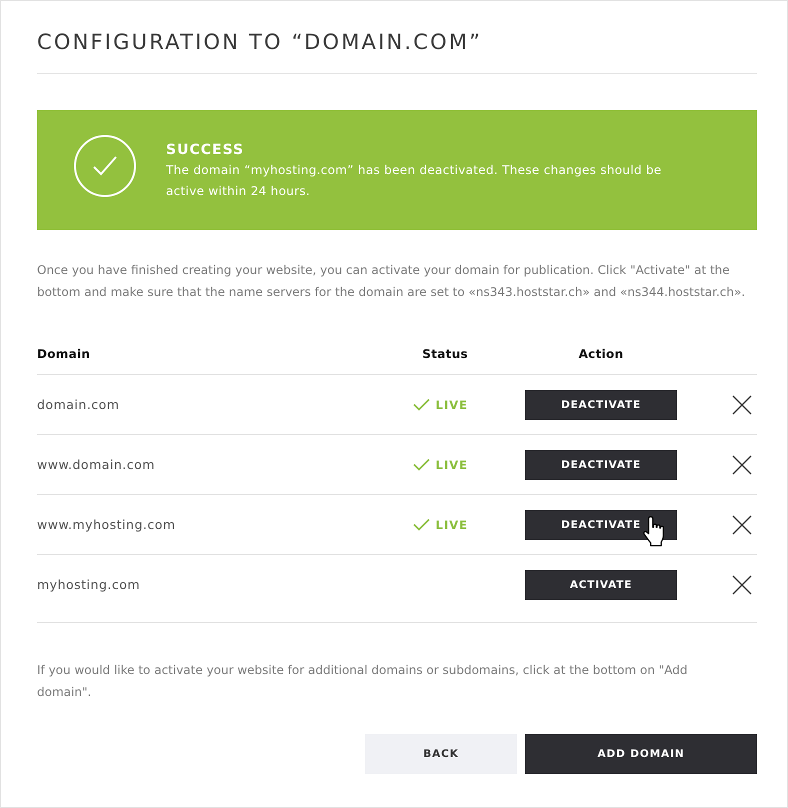 The width and height of the screenshot is (788, 808). I want to click on page-title: CONFIGURATION TO “DOMAIN.COM”, so click(260, 42).